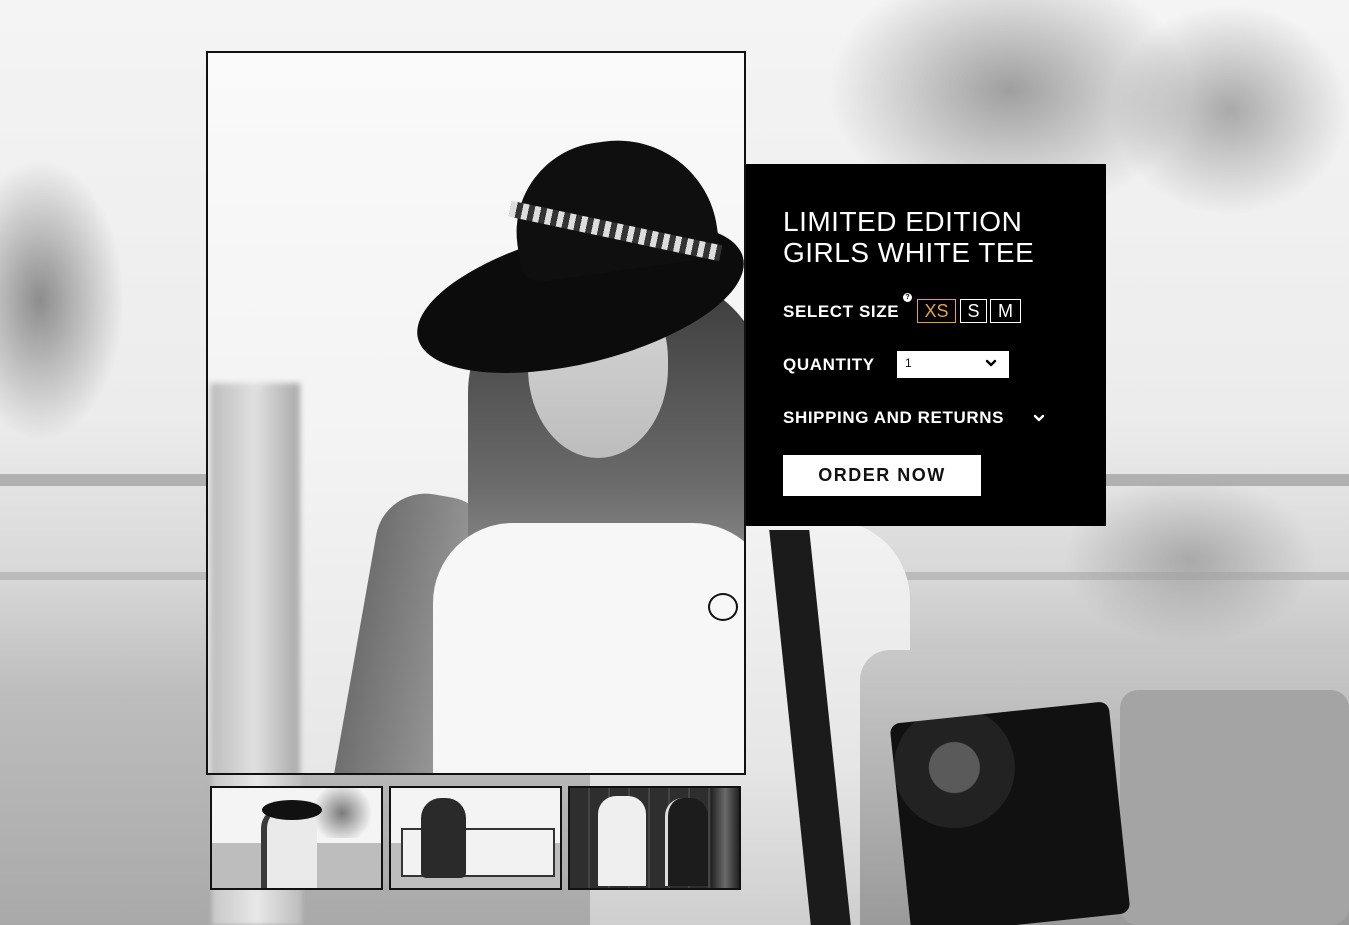 The height and width of the screenshot is (925, 1349). I want to click on size-option-xs: XS, so click(936, 311).